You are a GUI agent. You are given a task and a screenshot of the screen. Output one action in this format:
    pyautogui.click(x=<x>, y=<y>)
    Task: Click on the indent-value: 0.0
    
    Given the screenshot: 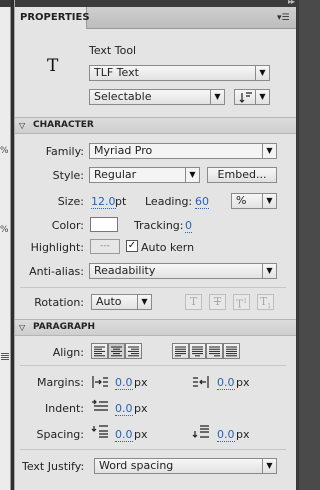 What is the action you would take?
    pyautogui.click(x=124, y=409)
    